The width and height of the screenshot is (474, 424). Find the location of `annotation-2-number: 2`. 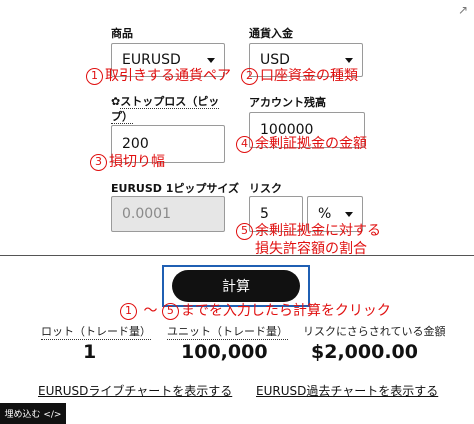

annotation-2-number: 2 is located at coordinates (249, 76).